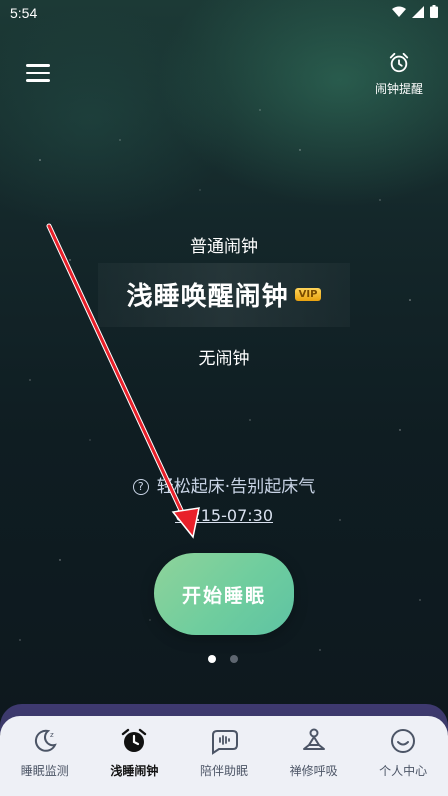 Image resolution: width=448 pixels, height=796 pixels. What do you see at coordinates (434, 11) in the screenshot?
I see `battery-icon` at bounding box center [434, 11].